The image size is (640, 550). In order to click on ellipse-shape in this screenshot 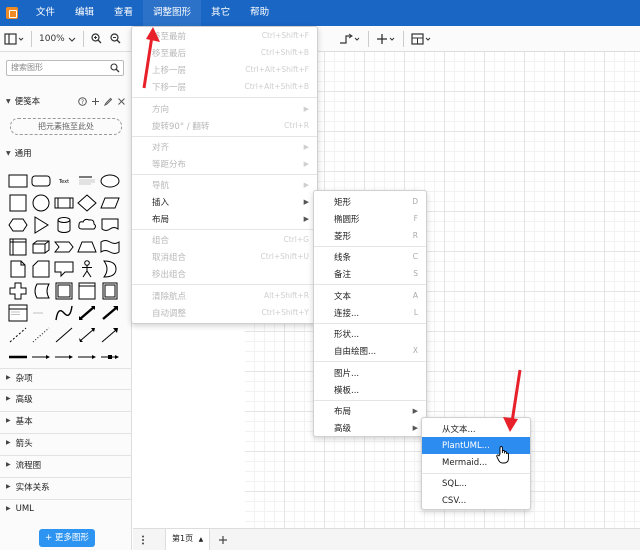, I will do `click(110, 181)`.